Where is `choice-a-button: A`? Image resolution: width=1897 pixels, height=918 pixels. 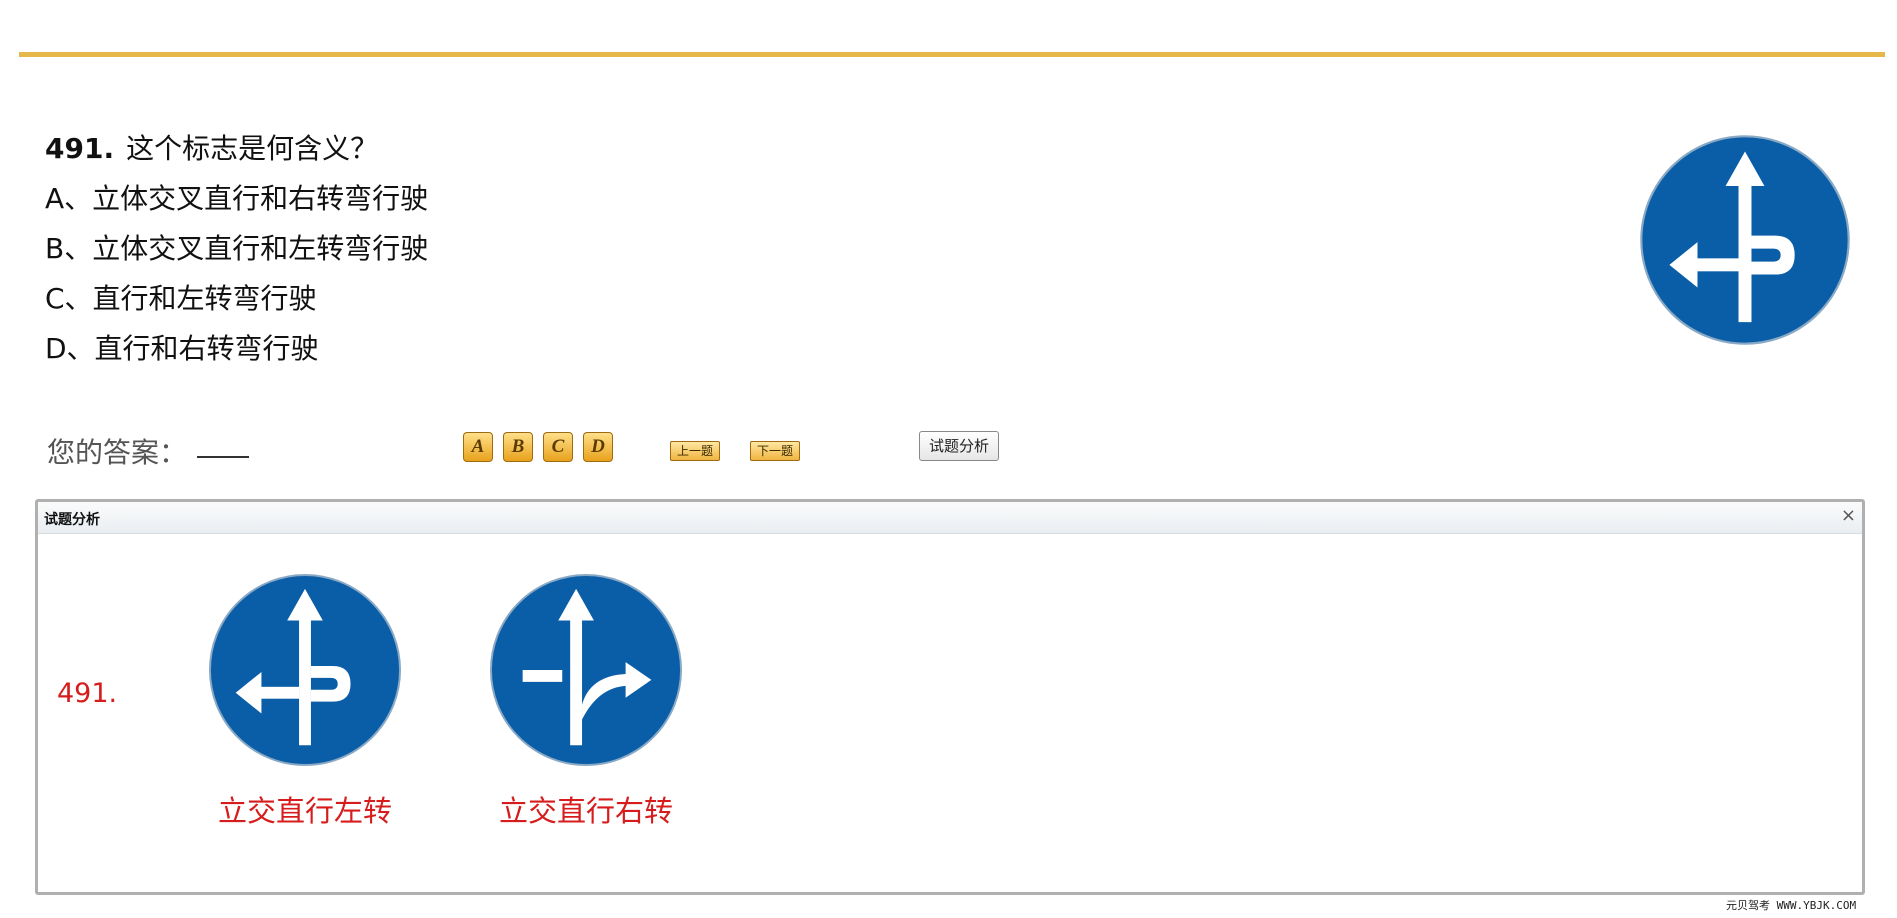 choice-a-button: A is located at coordinates (478, 447).